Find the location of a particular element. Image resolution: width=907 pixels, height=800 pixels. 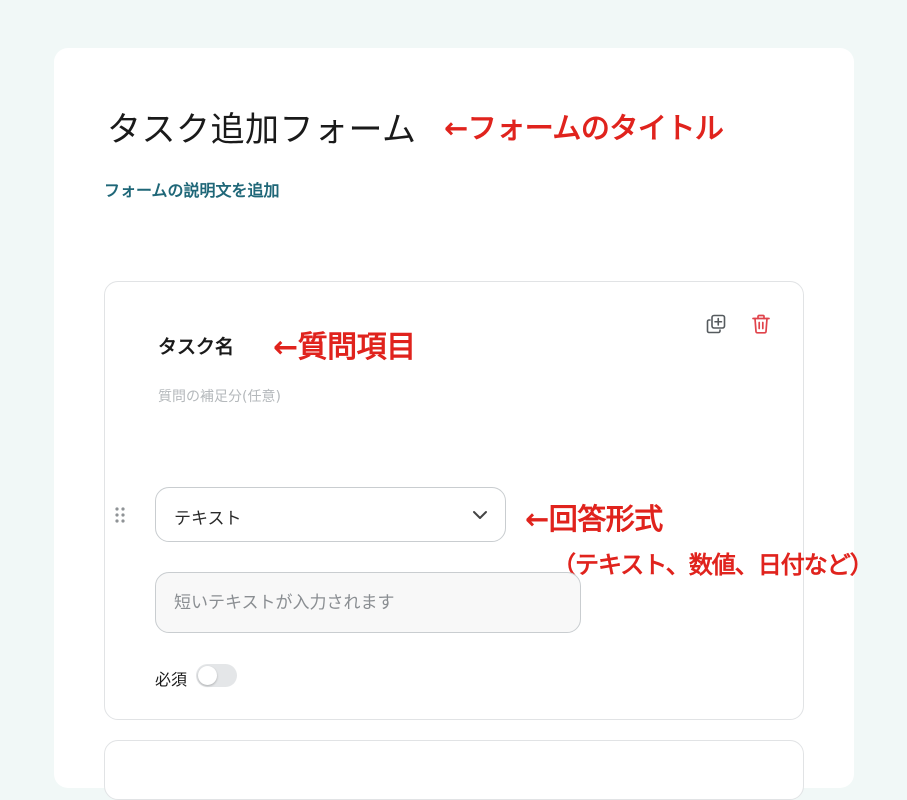

question-label: タスク名 is located at coordinates (196, 345).